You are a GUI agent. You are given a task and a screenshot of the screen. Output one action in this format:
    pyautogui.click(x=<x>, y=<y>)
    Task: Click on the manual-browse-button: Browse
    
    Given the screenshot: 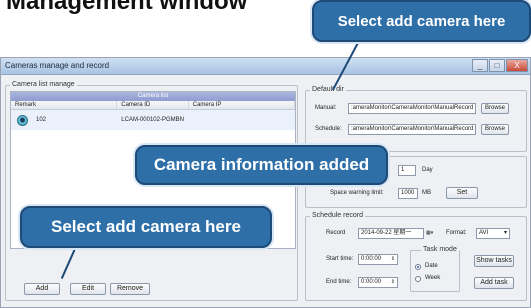 What is the action you would take?
    pyautogui.click(x=495, y=108)
    